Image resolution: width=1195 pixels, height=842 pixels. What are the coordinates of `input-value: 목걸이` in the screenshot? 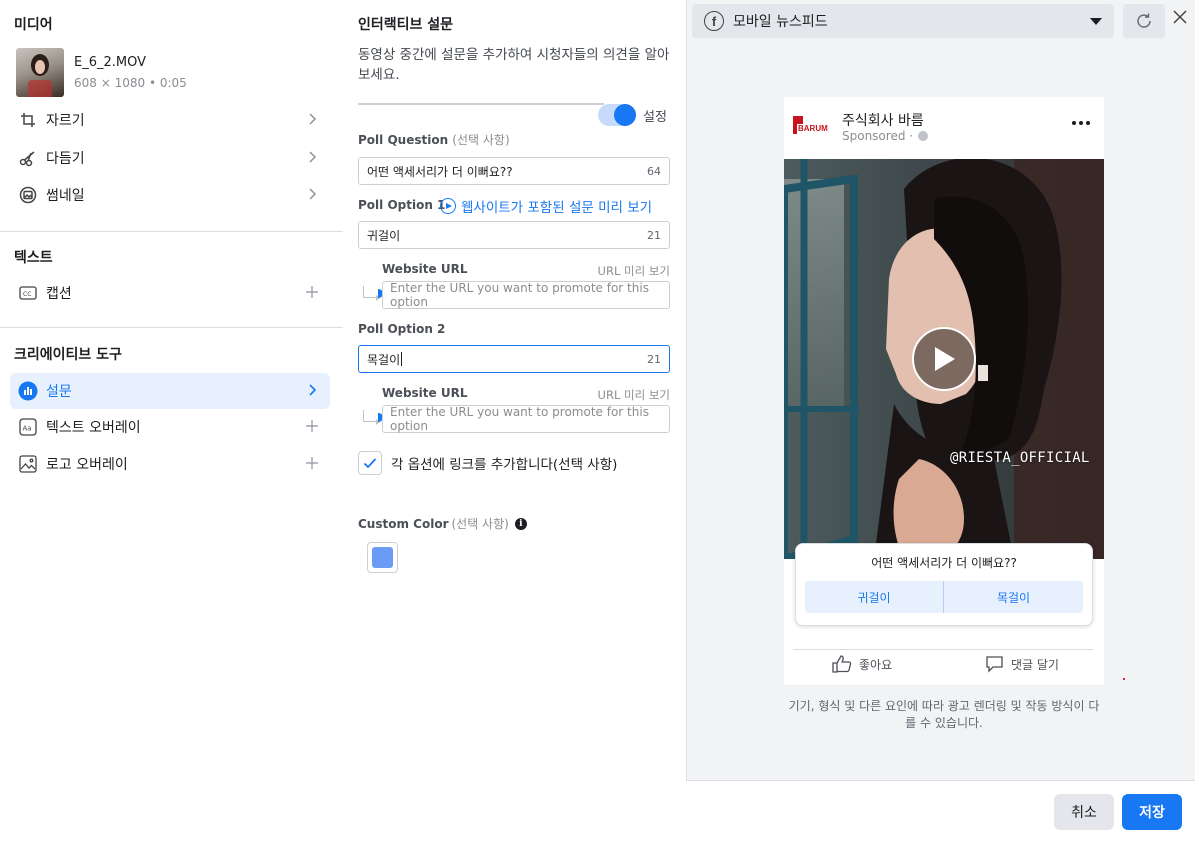 It's located at (384, 359).